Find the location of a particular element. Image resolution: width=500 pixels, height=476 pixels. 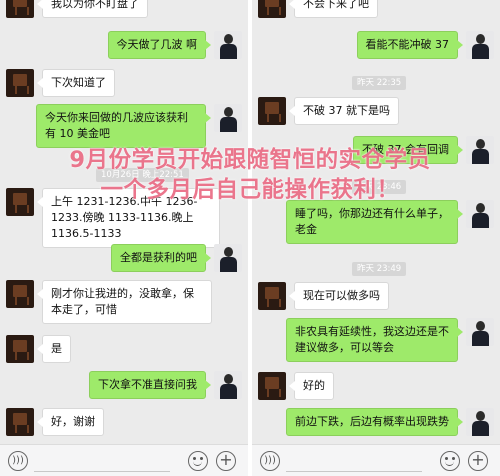

message-bubble: 不破 37 会有回调 is located at coordinates (408, 150).